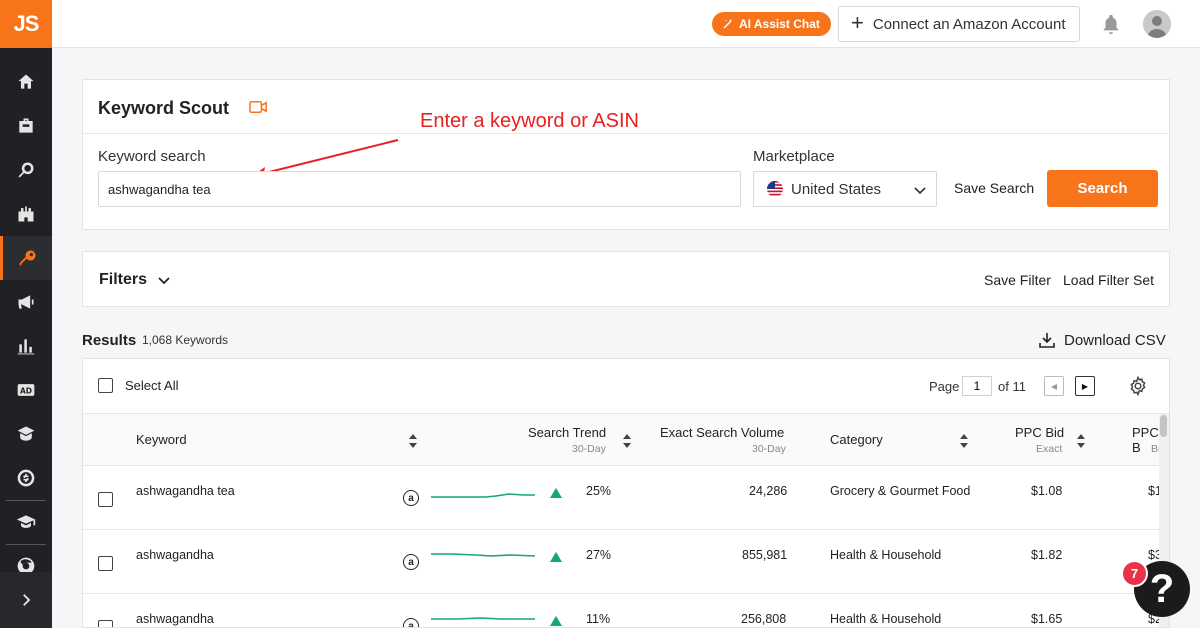  Describe the element at coordinates (26, 346) in the screenshot. I see `bar-chart-icon` at that location.